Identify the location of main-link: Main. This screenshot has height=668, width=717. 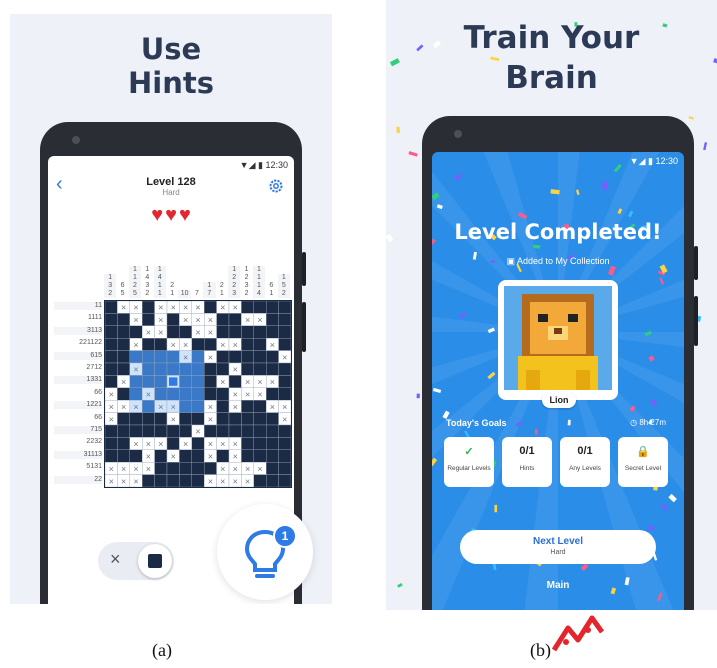
(558, 585).